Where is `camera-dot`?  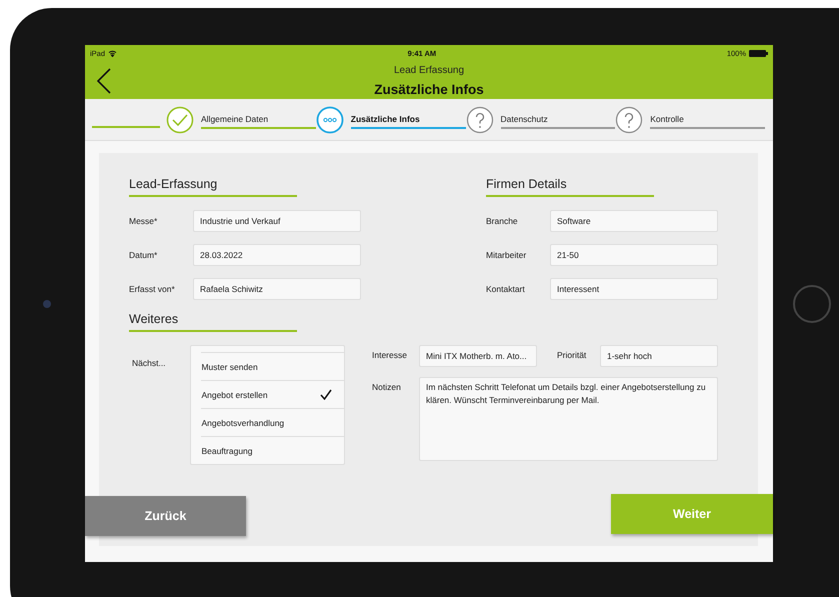
camera-dot is located at coordinates (47, 304).